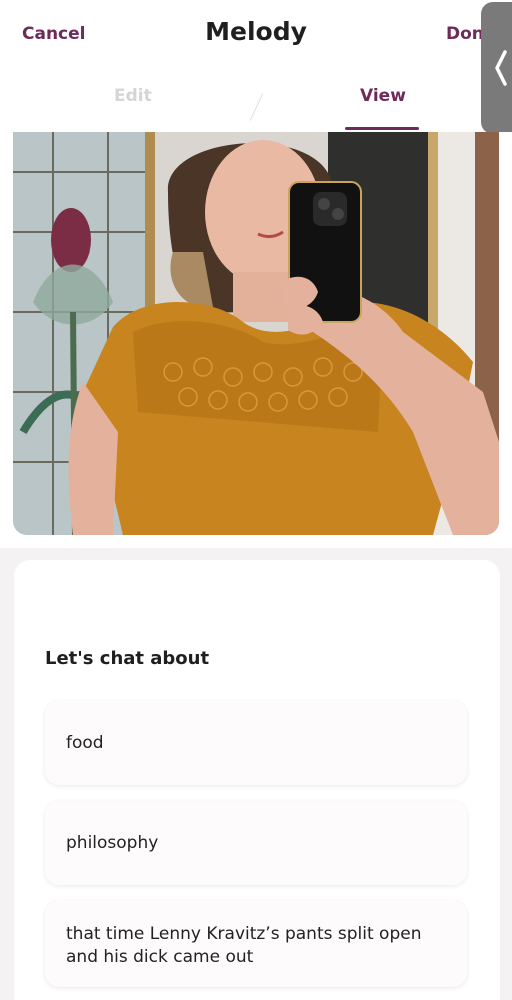  I want to click on side-panel-handle, so click(496, 68).